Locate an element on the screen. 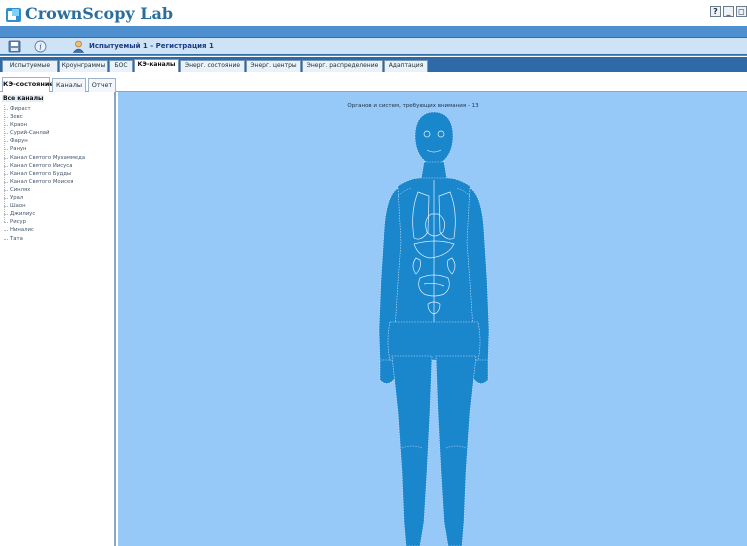 Image resolution: width=747 pixels, height=546 pixels. tab-energy-distribution: Энерг. распределение is located at coordinates (342, 66).